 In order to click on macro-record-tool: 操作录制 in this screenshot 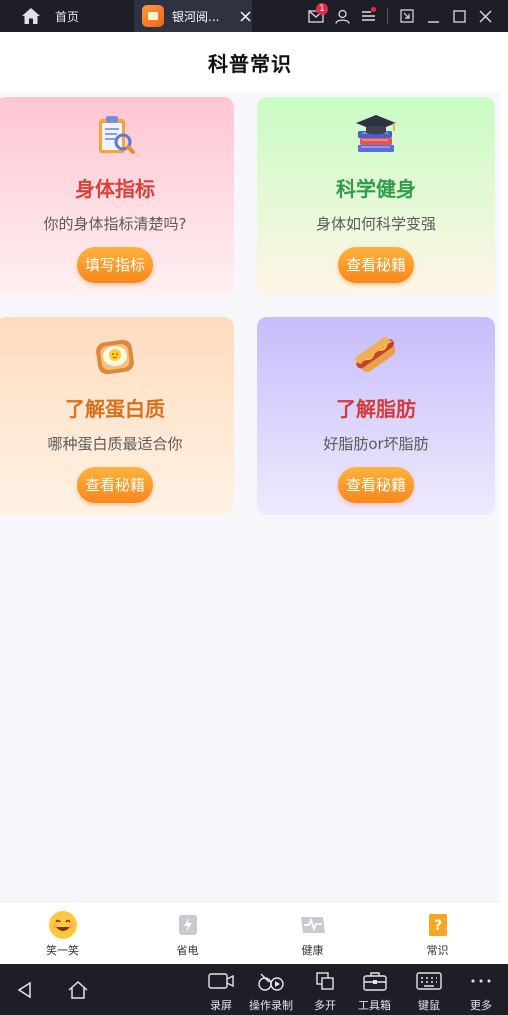, I will do `click(271, 991)`.